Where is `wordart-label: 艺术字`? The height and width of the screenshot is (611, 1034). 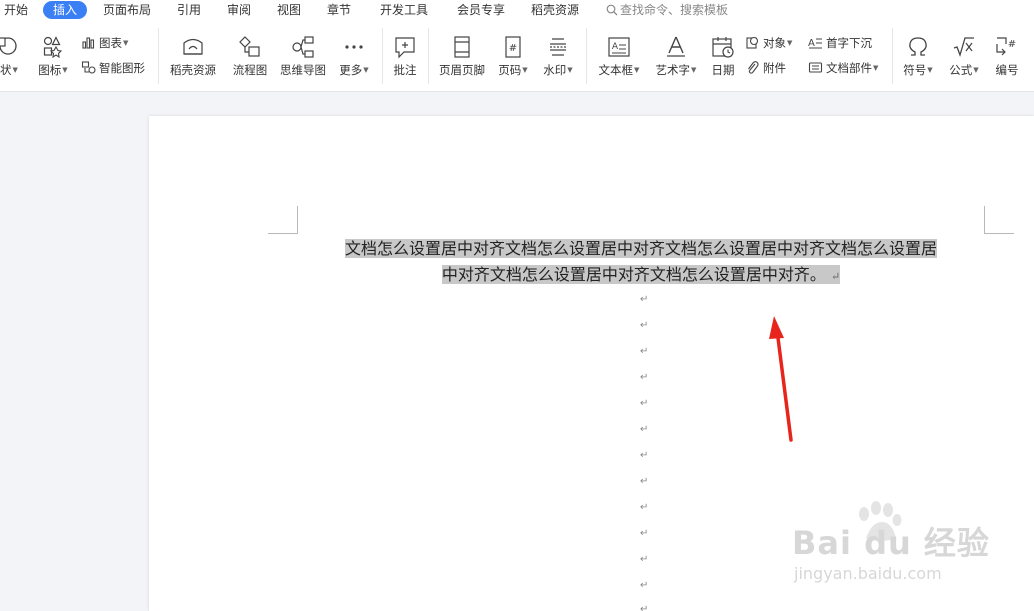
wordart-label: 艺术字 is located at coordinates (673, 70).